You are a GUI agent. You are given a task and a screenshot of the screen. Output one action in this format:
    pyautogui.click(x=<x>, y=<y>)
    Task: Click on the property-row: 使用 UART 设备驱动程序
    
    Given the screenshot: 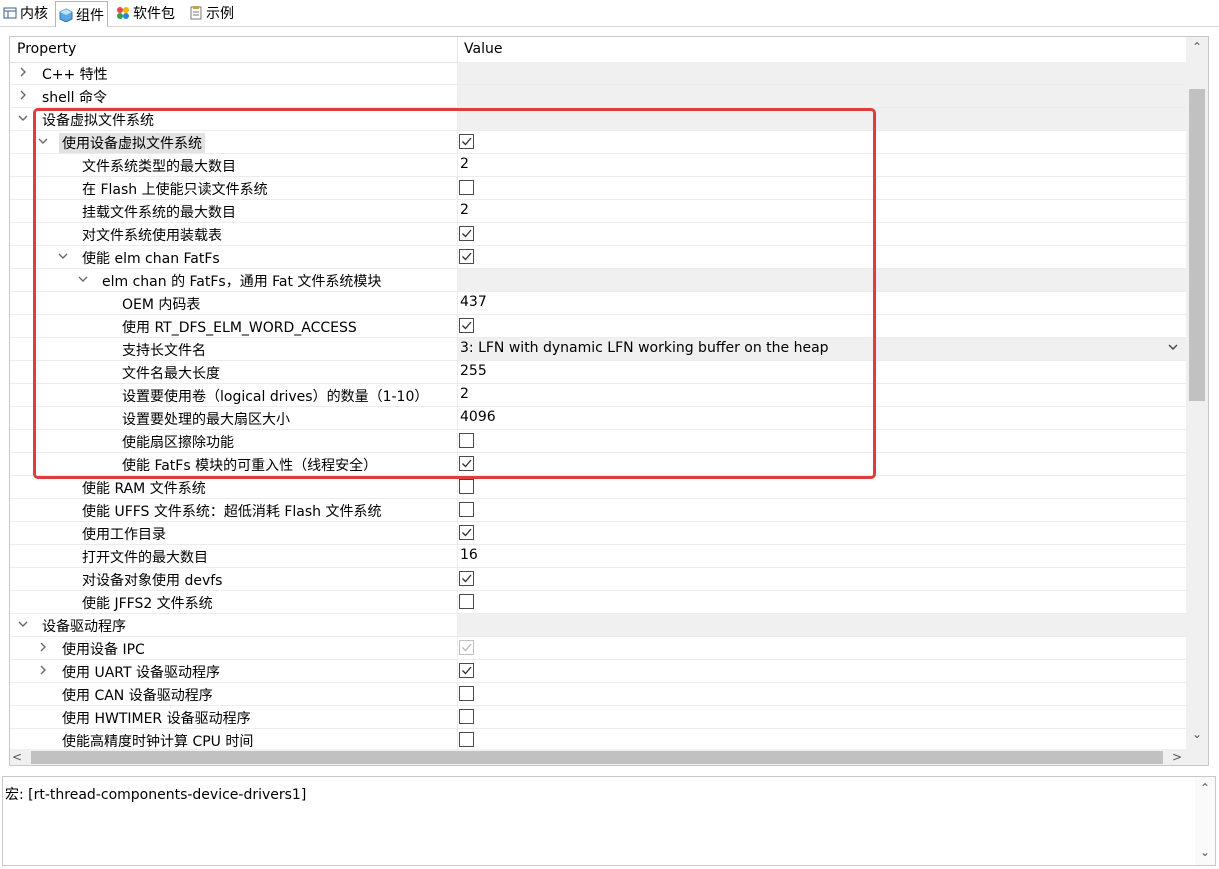 What is the action you would take?
    pyautogui.click(x=598, y=671)
    